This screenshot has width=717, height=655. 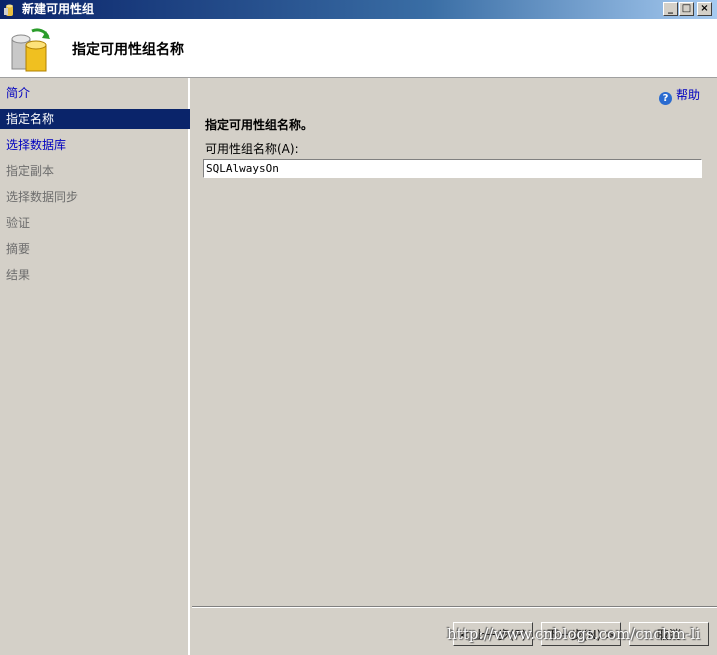 I want to click on app-icon, so click(x=8, y=10).